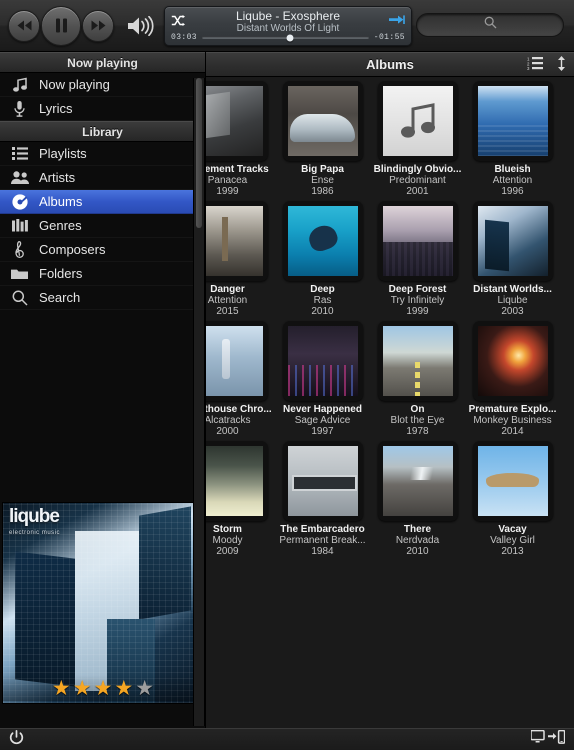 The image size is (574, 750). What do you see at coordinates (227, 551) in the screenshot?
I see `album-year: 2009` at bounding box center [227, 551].